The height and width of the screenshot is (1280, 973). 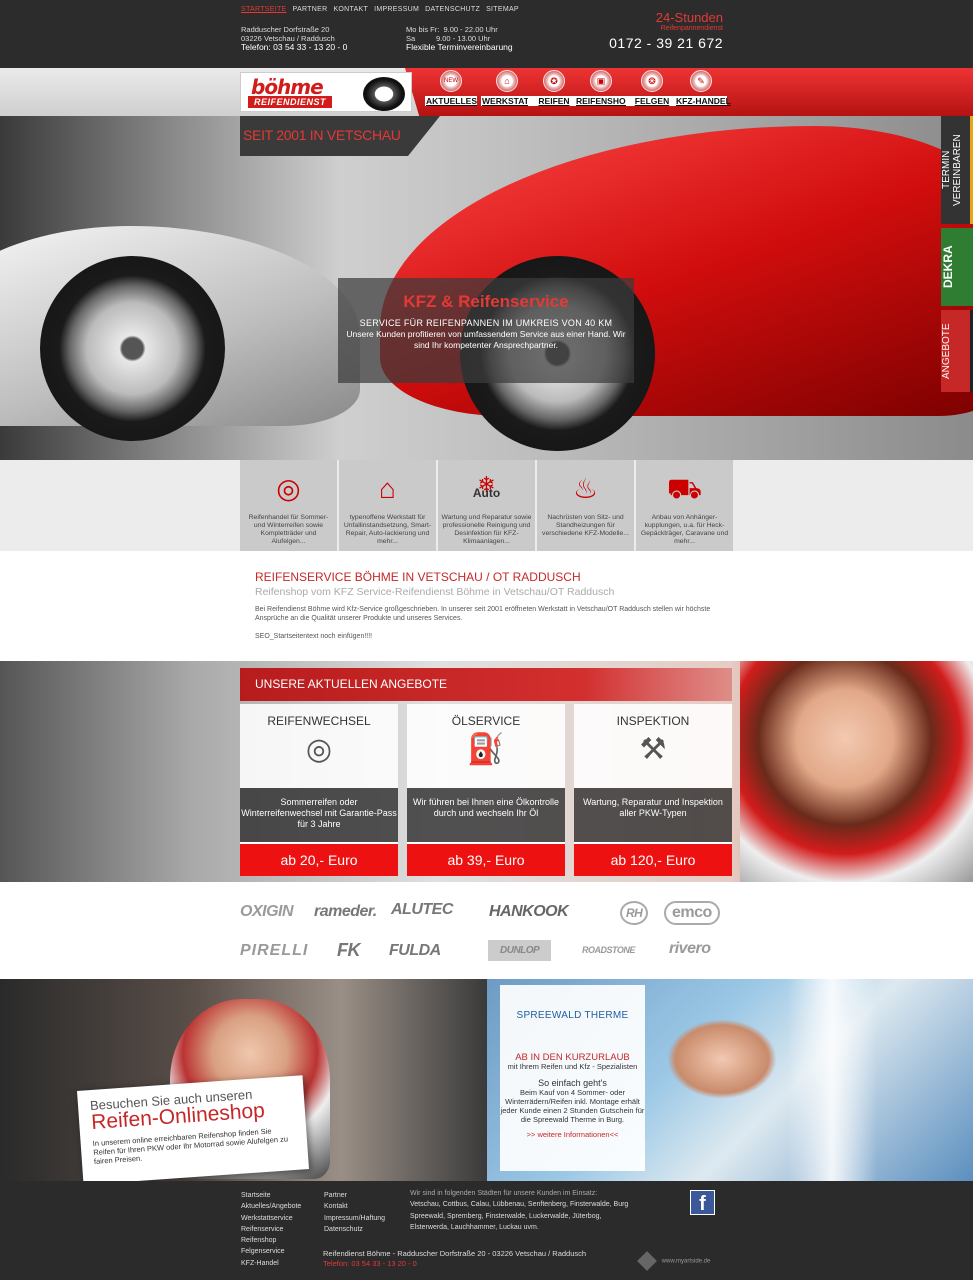 I want to click on nav-item-reifen: ✪ REIFEN, so click(x=554, y=88).